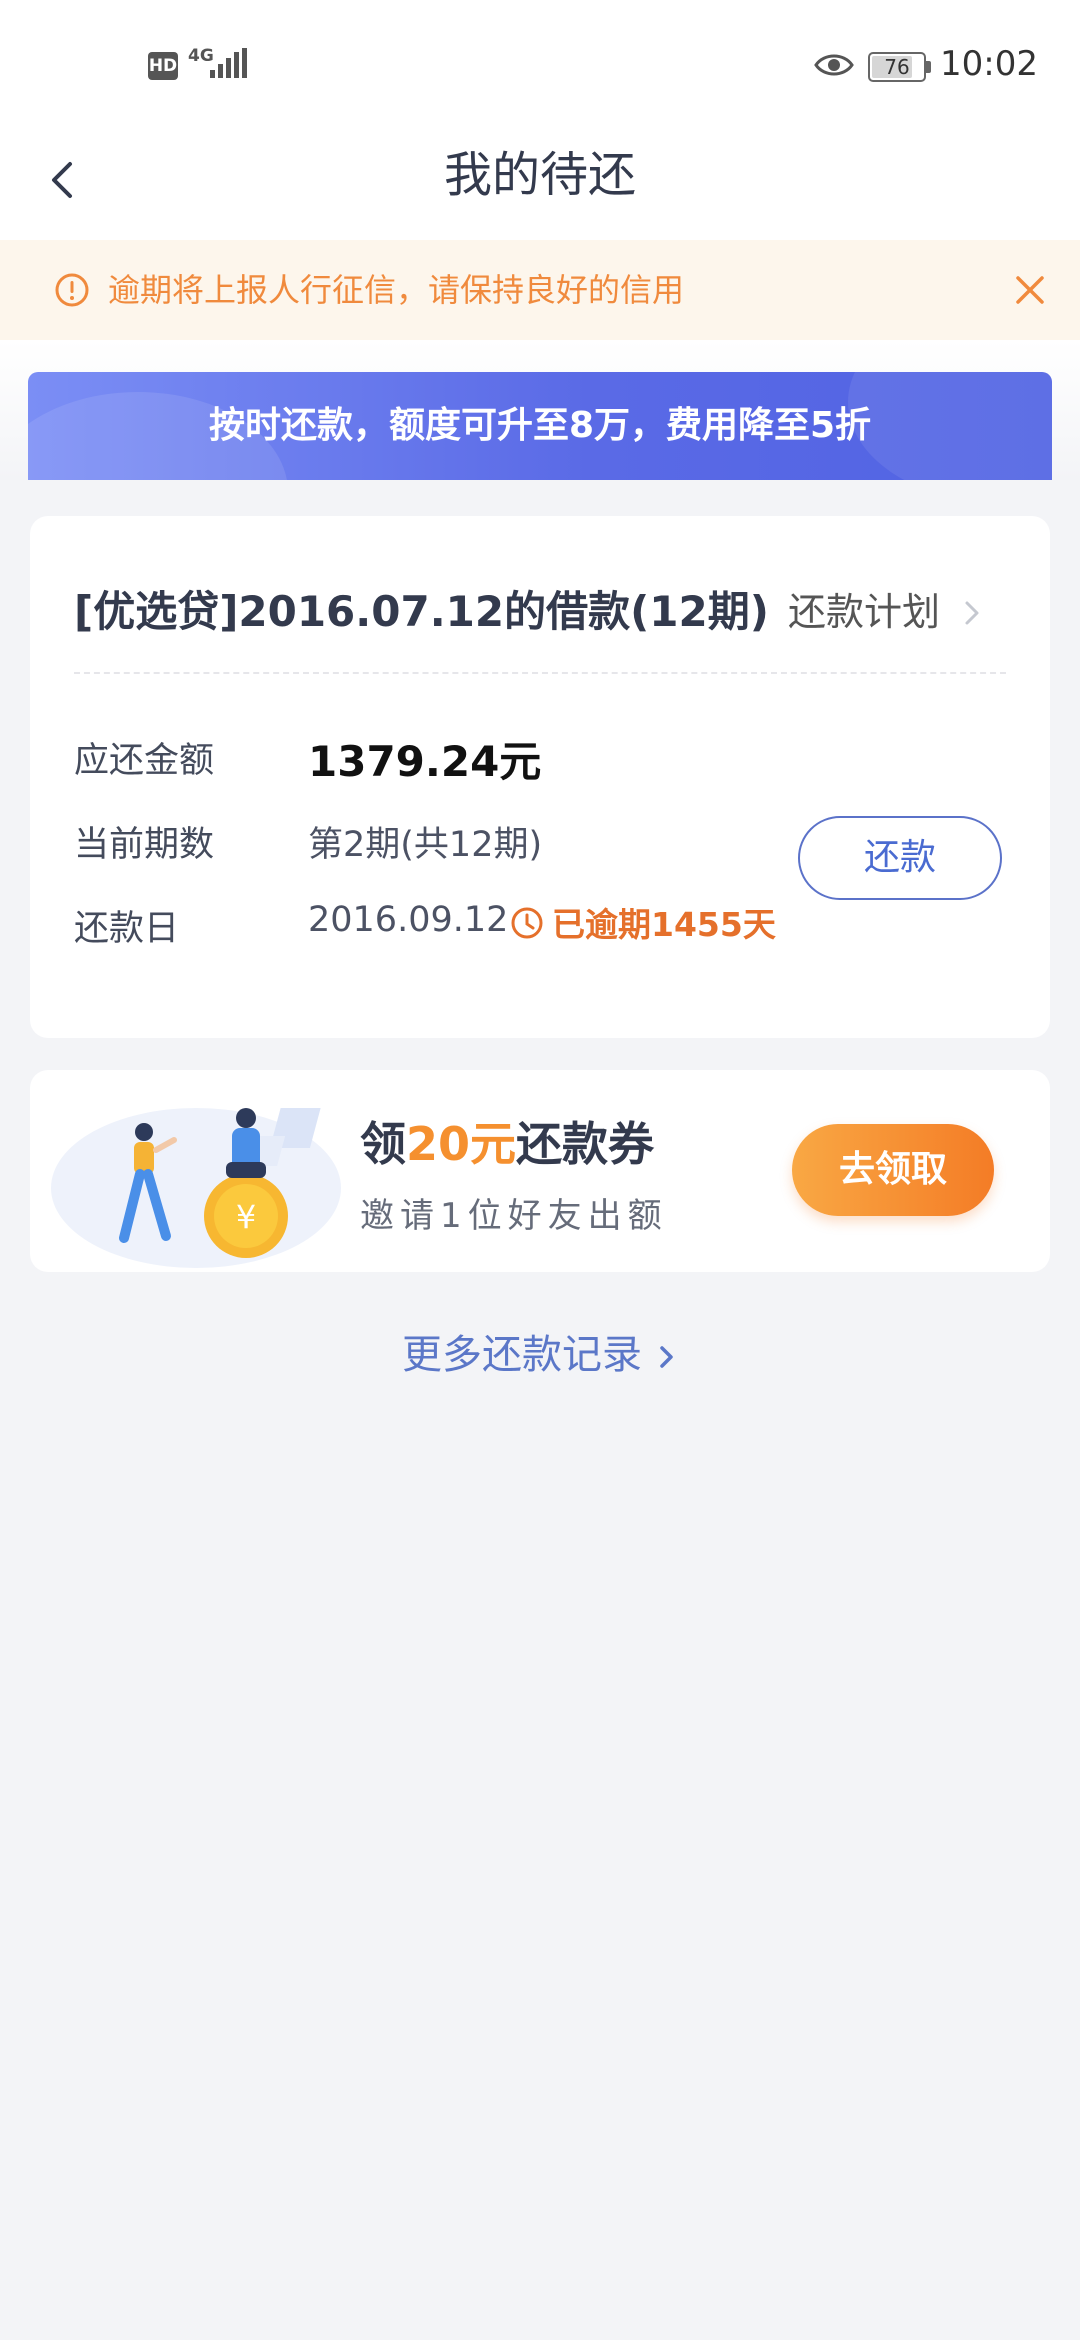 Image resolution: width=1080 pixels, height=2340 pixels. Describe the element at coordinates (396, 290) in the screenshot. I see `notice-text: 逾期将上报人行征信，请保持良好的信用` at that location.